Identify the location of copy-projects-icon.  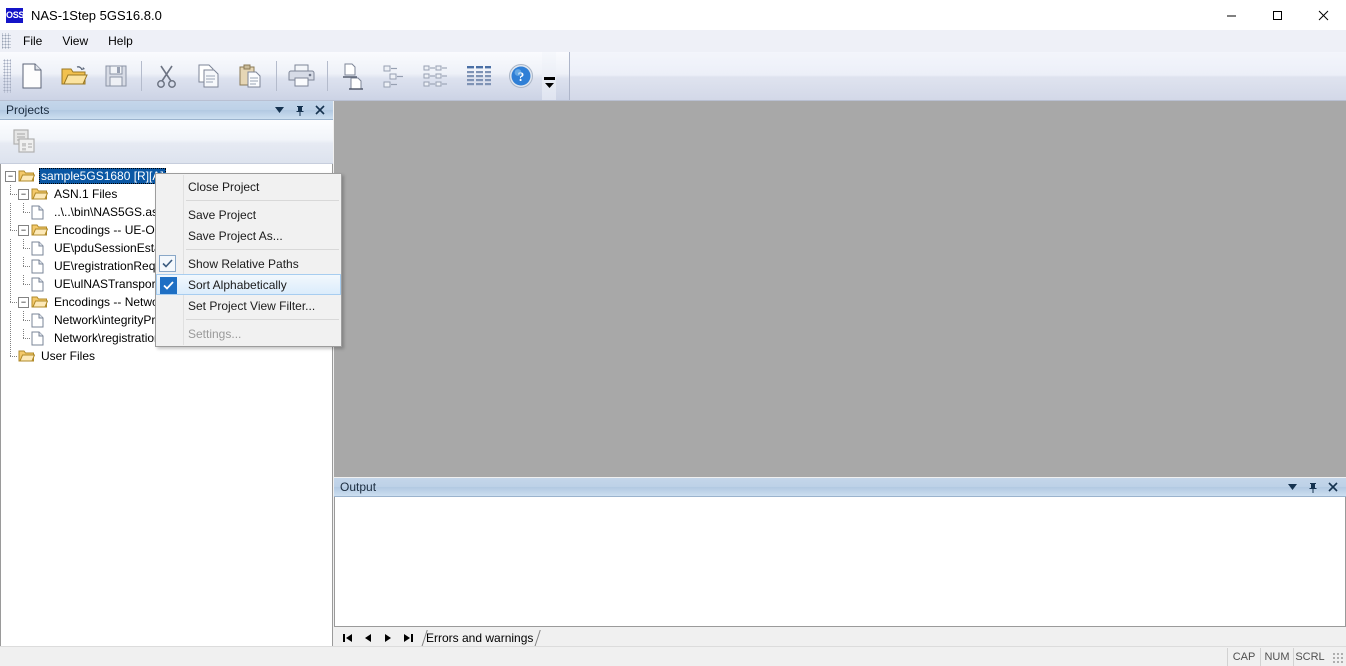
(25, 142).